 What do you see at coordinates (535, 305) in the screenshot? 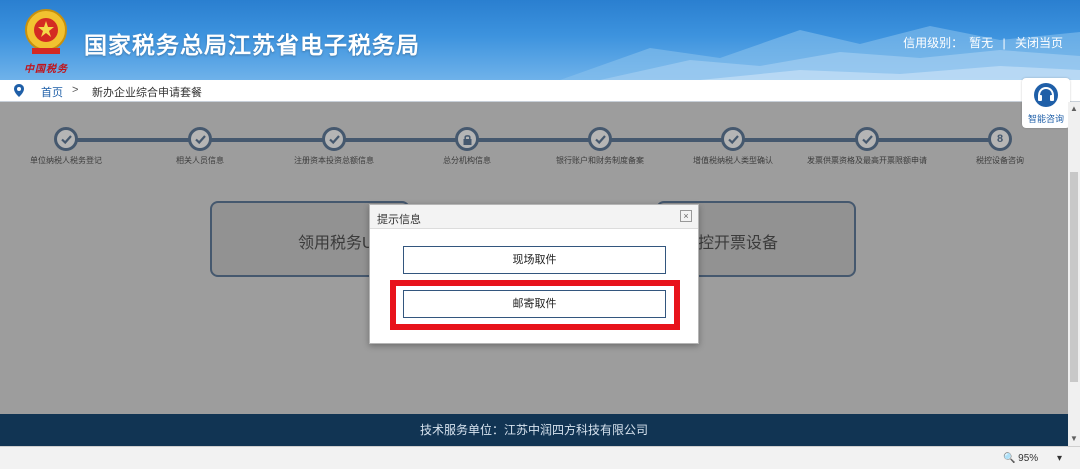
I see `highlight-frame` at bounding box center [535, 305].